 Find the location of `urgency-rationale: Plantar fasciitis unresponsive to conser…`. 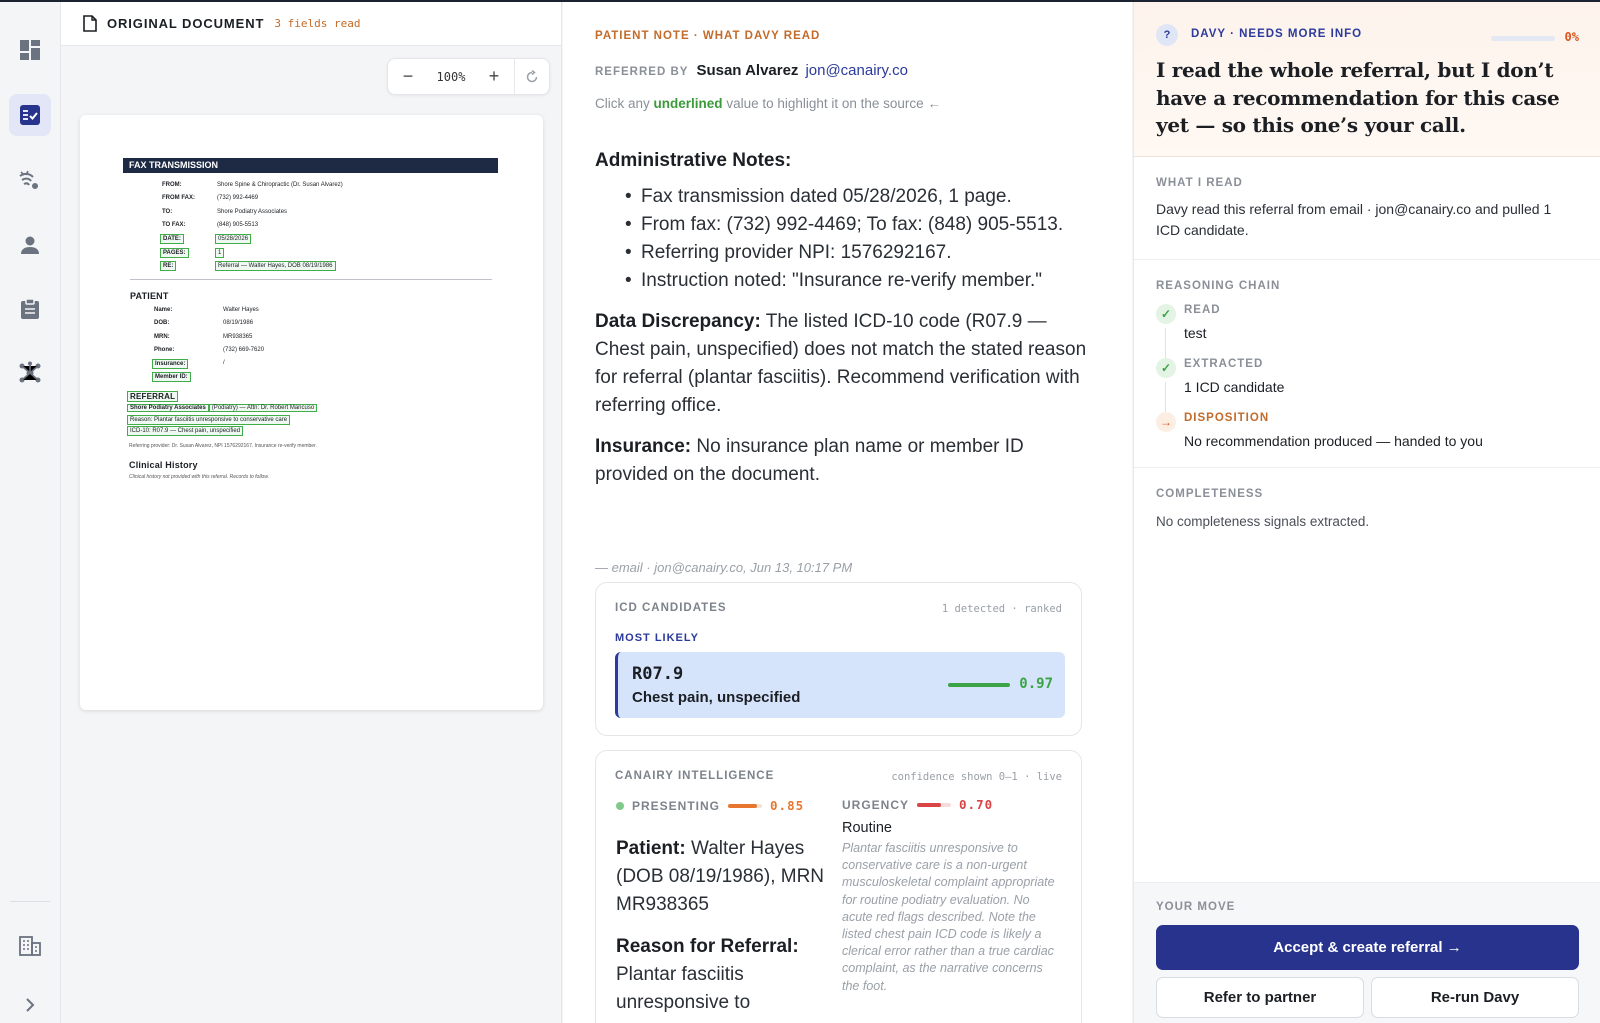

urgency-rationale: Plantar fasciitis unresponsive to conser… is located at coordinates (948, 917).